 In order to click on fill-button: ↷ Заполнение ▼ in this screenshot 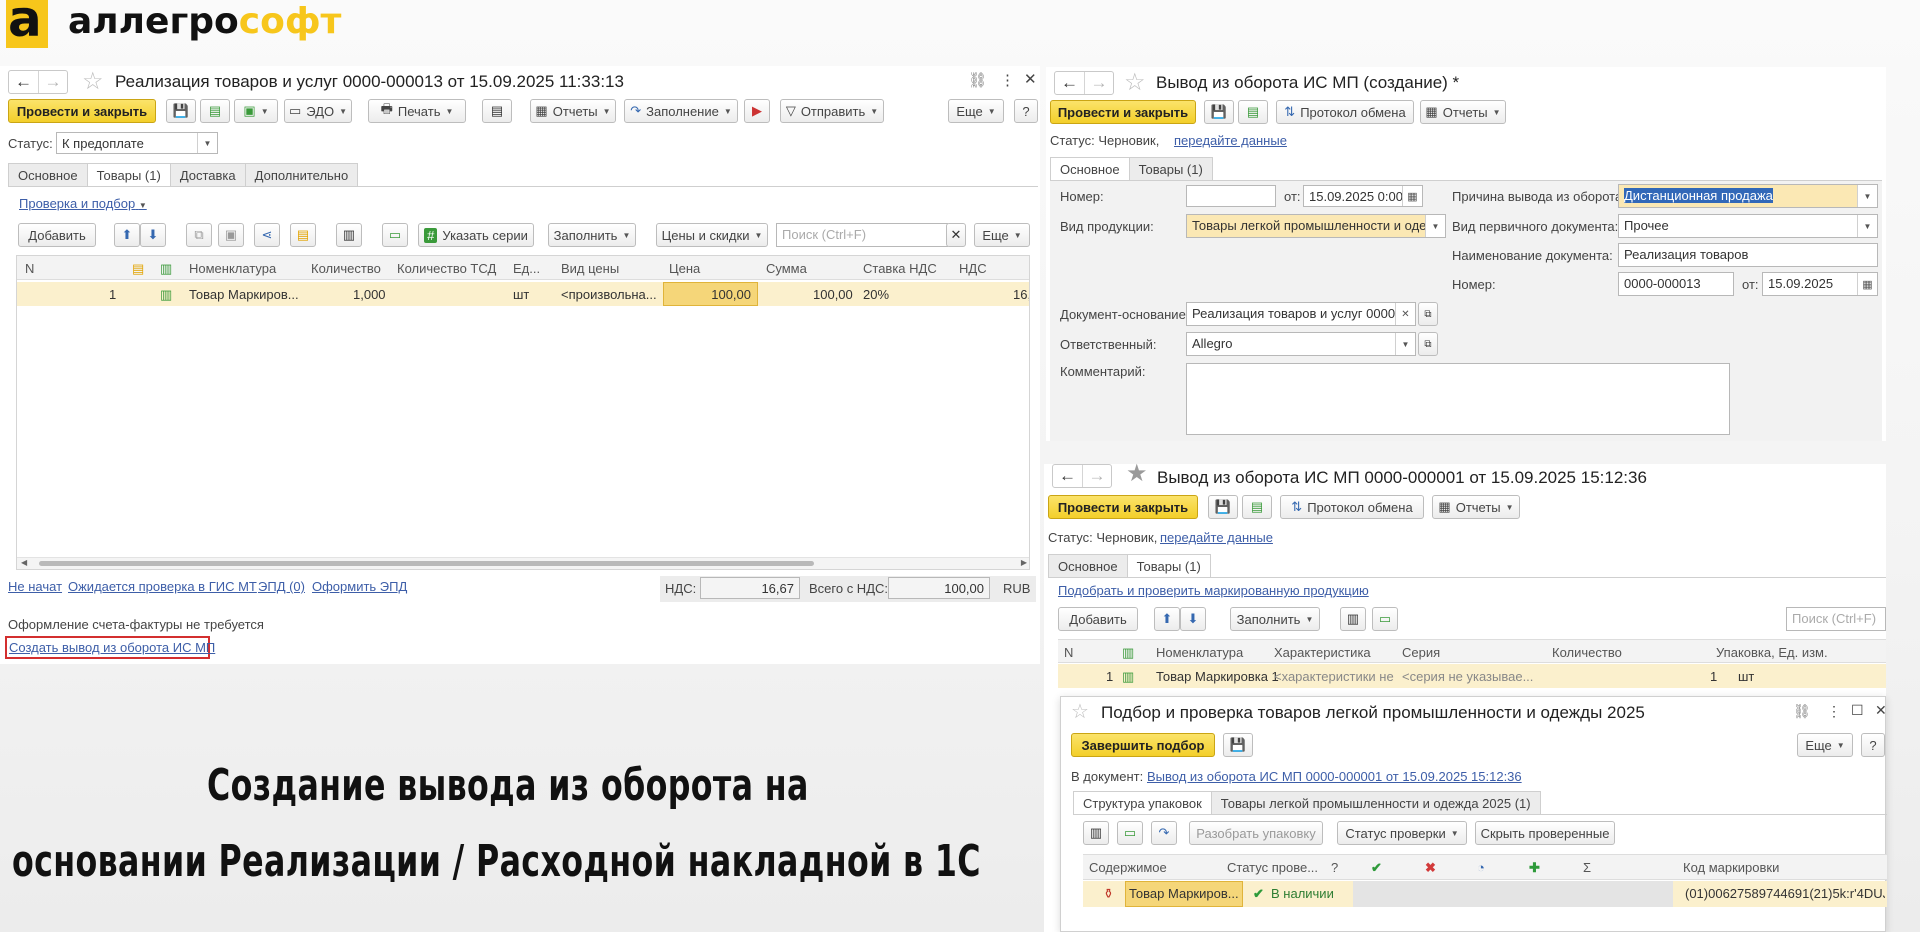, I will do `click(681, 111)`.